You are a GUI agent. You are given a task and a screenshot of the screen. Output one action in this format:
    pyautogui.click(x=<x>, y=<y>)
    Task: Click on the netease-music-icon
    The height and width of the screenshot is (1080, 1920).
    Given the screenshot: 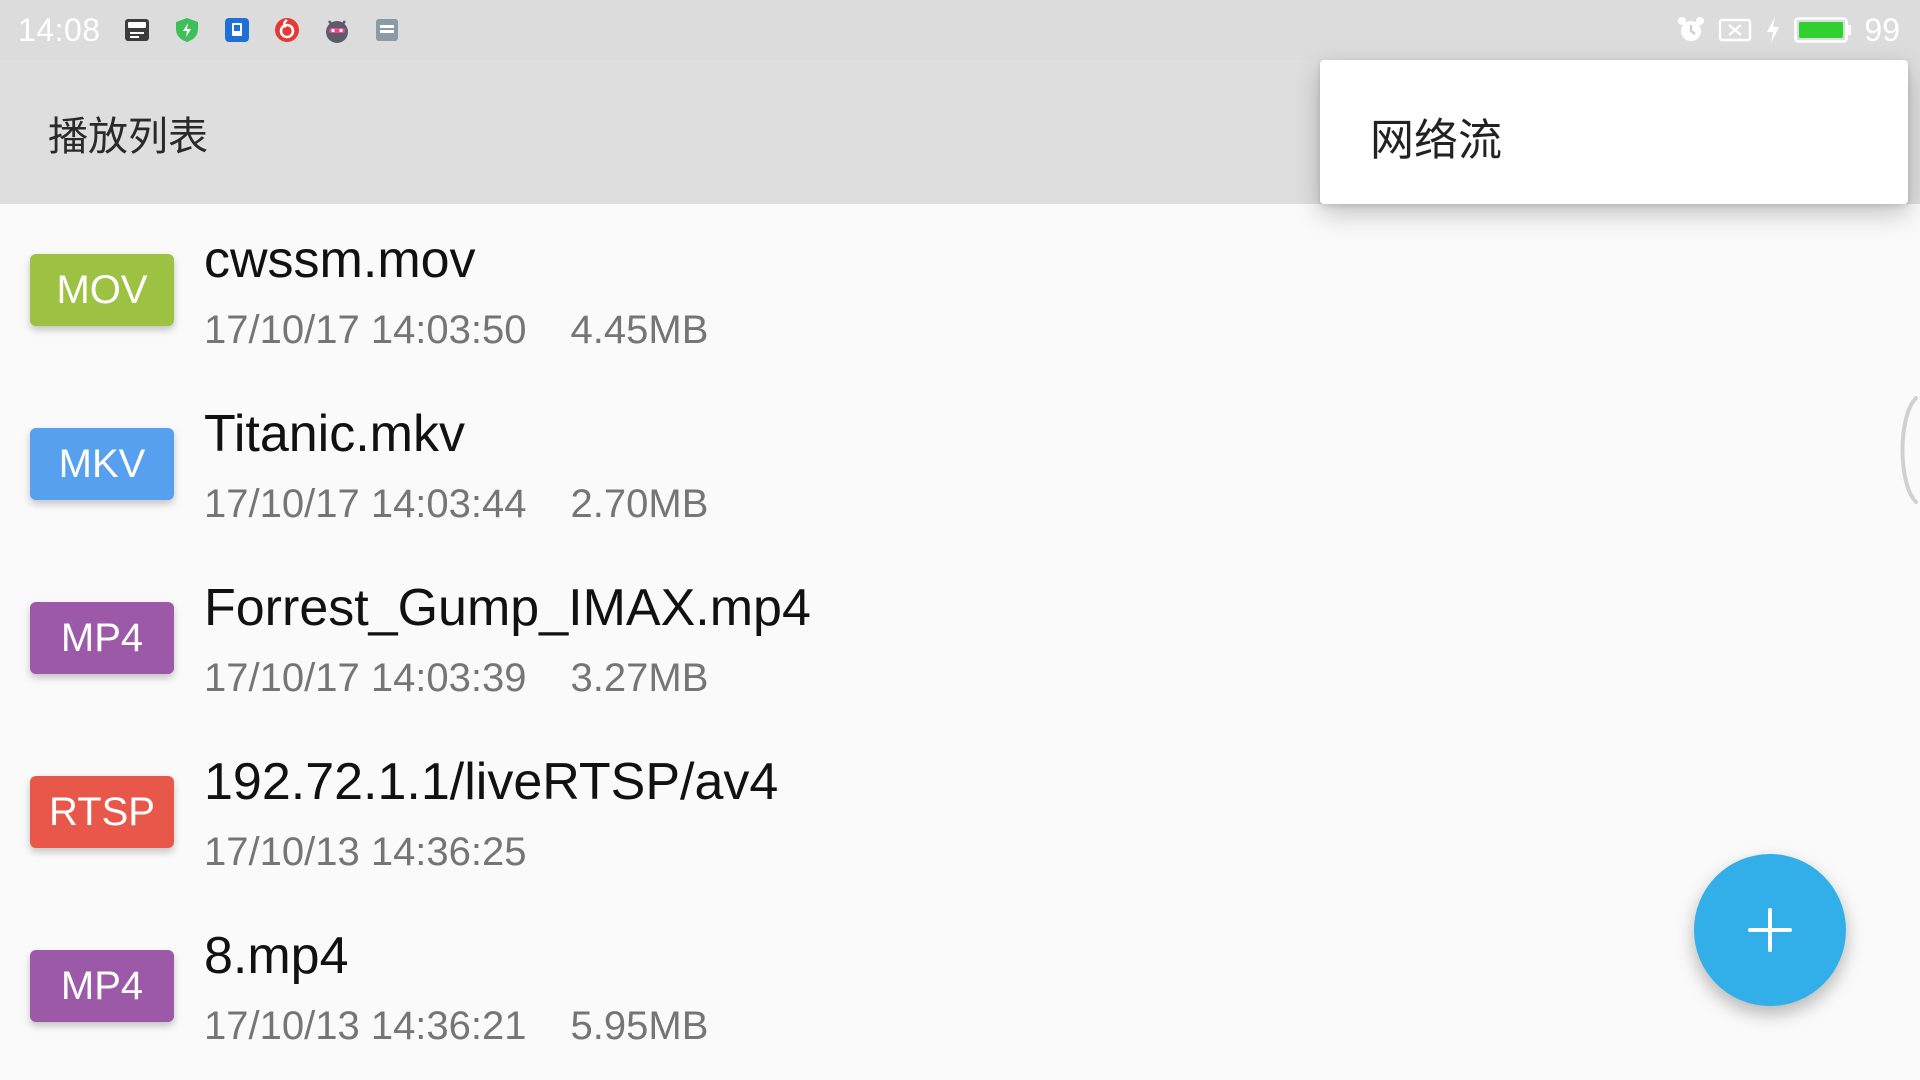 What is the action you would take?
    pyautogui.click(x=286, y=30)
    